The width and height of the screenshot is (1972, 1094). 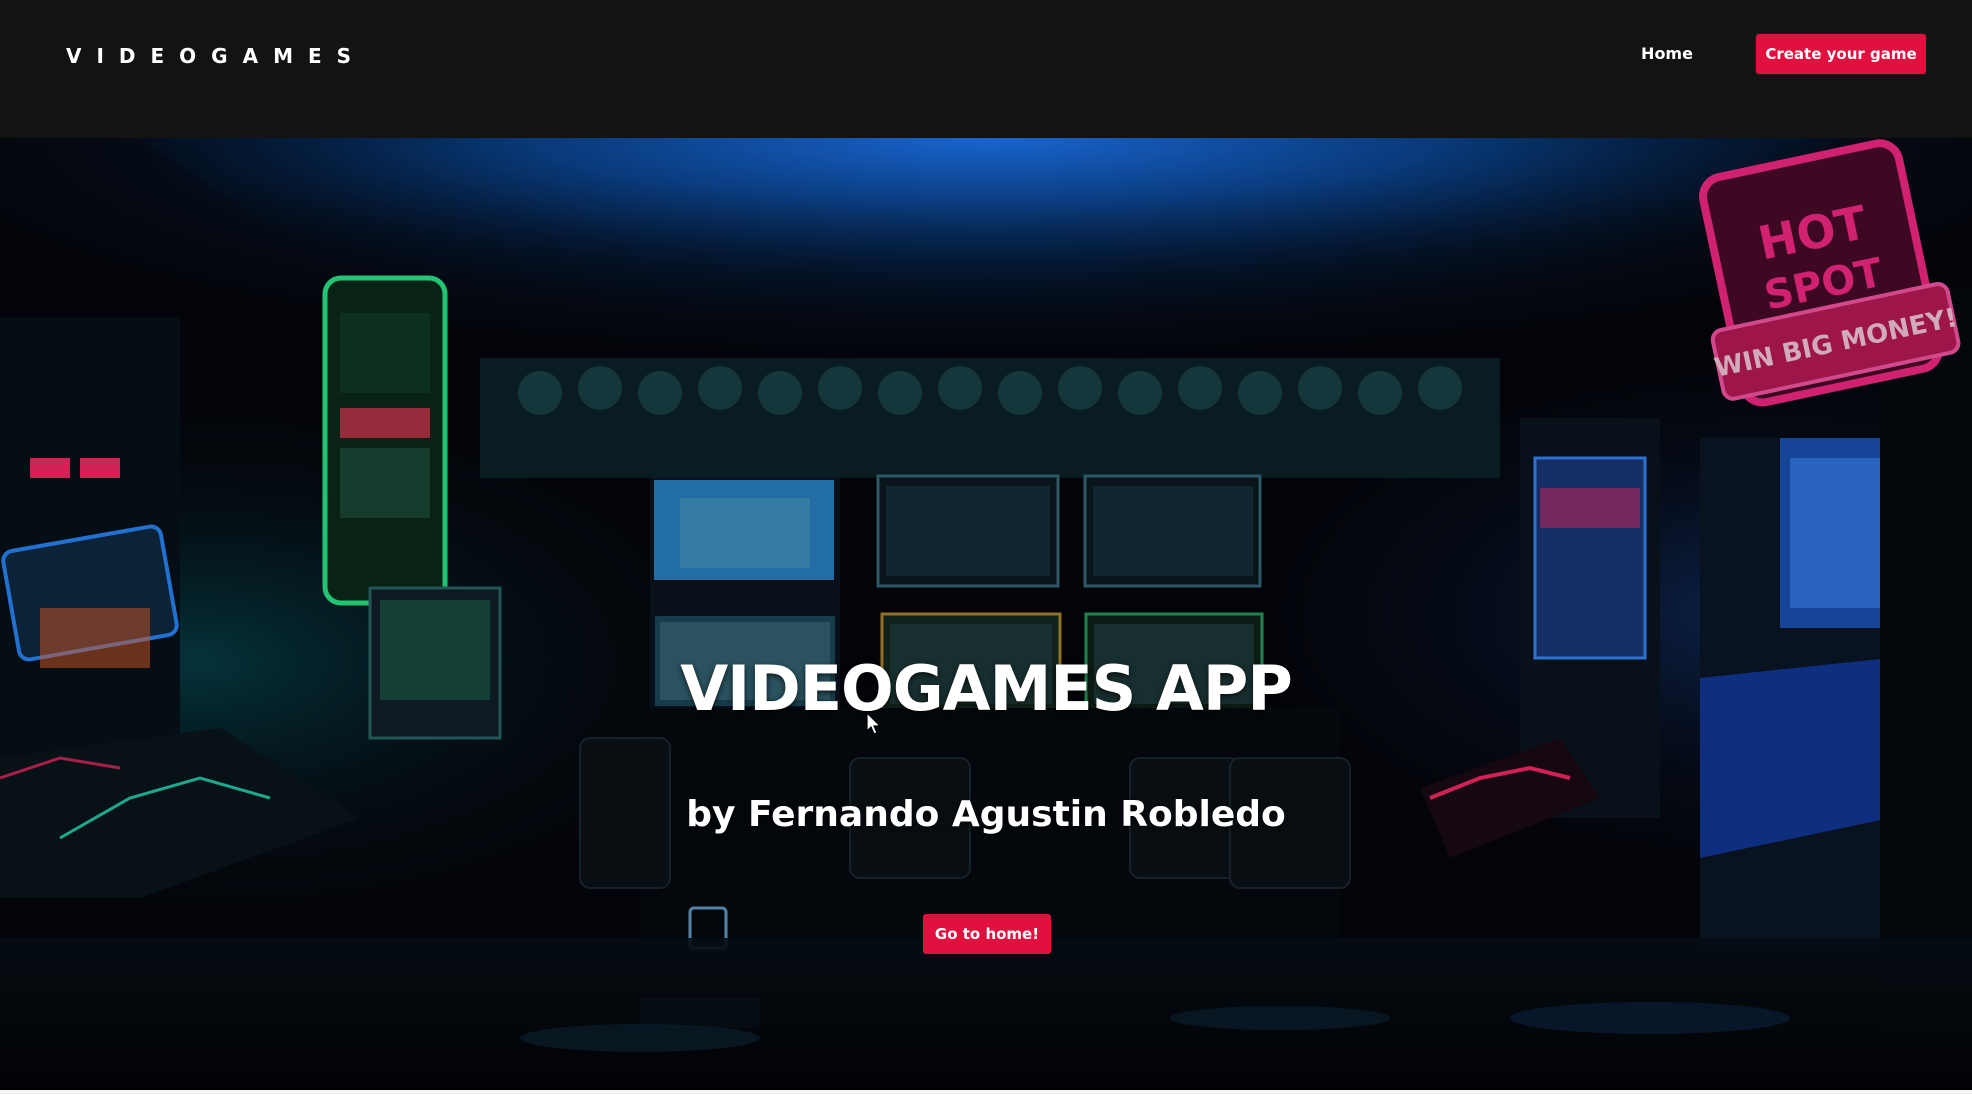 What do you see at coordinates (986, 688) in the screenshot?
I see `hero-title: VIDEOGAMES APP` at bounding box center [986, 688].